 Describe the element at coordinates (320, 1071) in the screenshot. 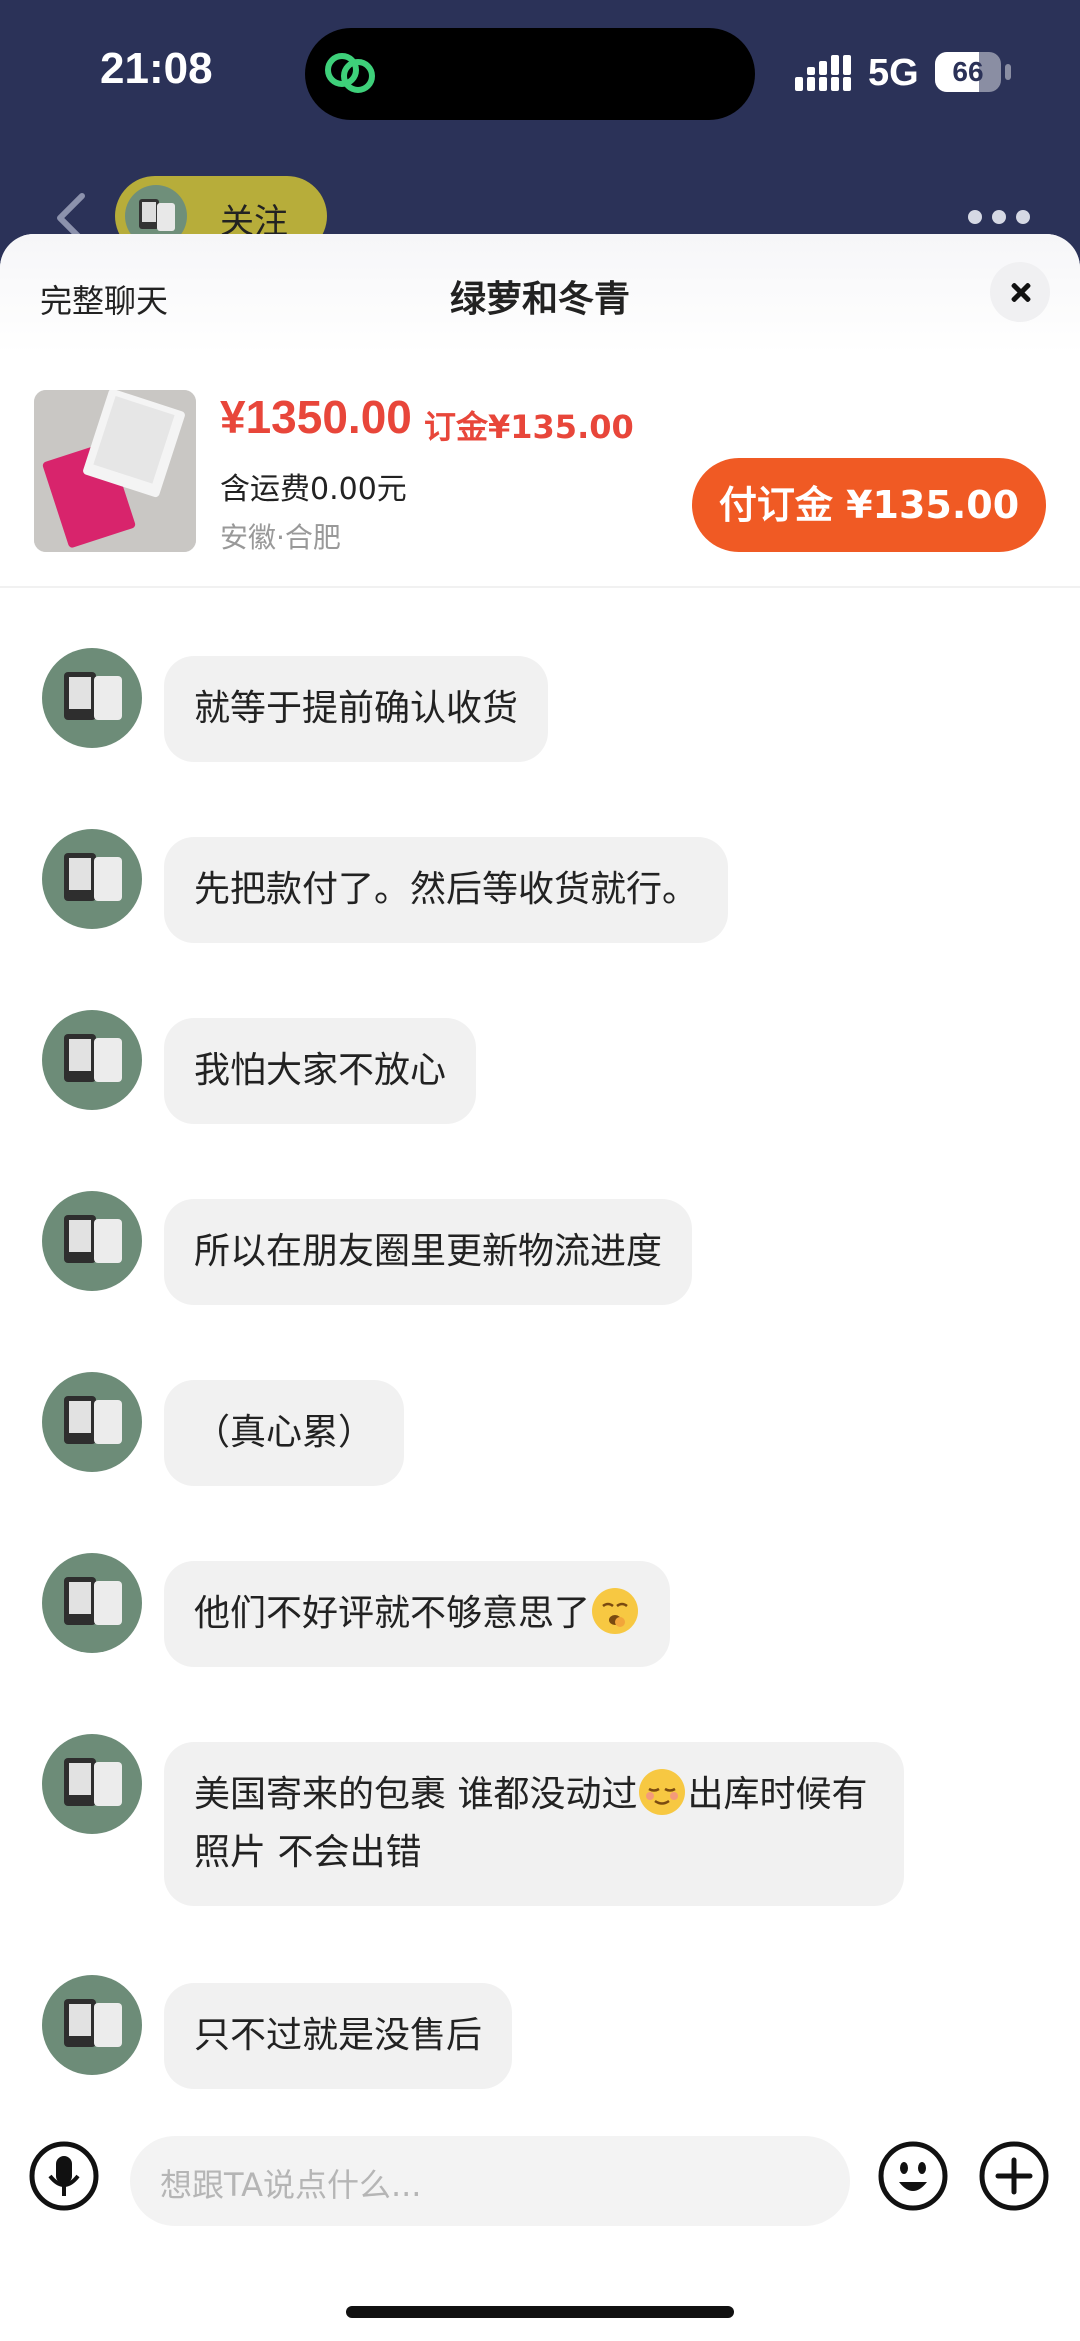

I see `message-bubble: 我怕大家不放心` at that location.